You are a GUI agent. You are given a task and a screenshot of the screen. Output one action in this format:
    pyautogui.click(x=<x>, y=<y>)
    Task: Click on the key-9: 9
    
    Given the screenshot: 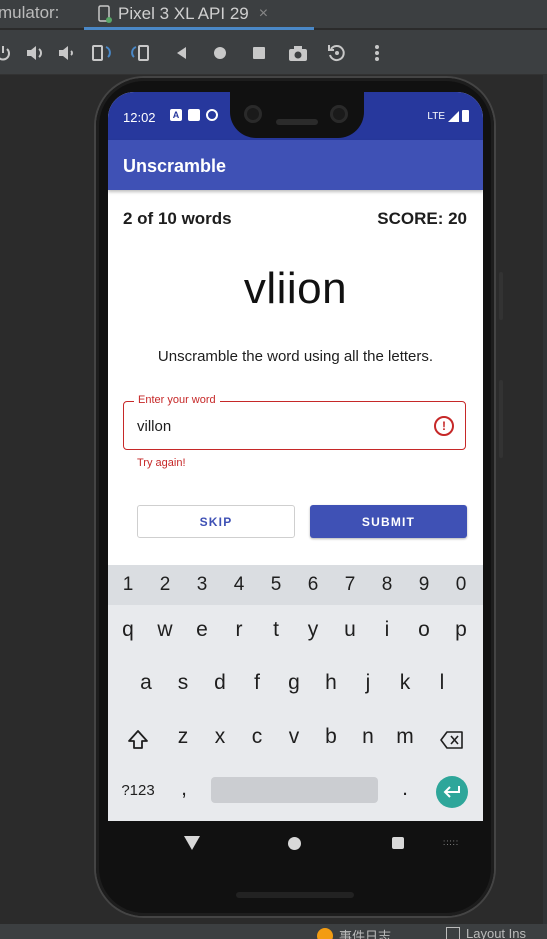 What is the action you would take?
    pyautogui.click(x=424, y=585)
    